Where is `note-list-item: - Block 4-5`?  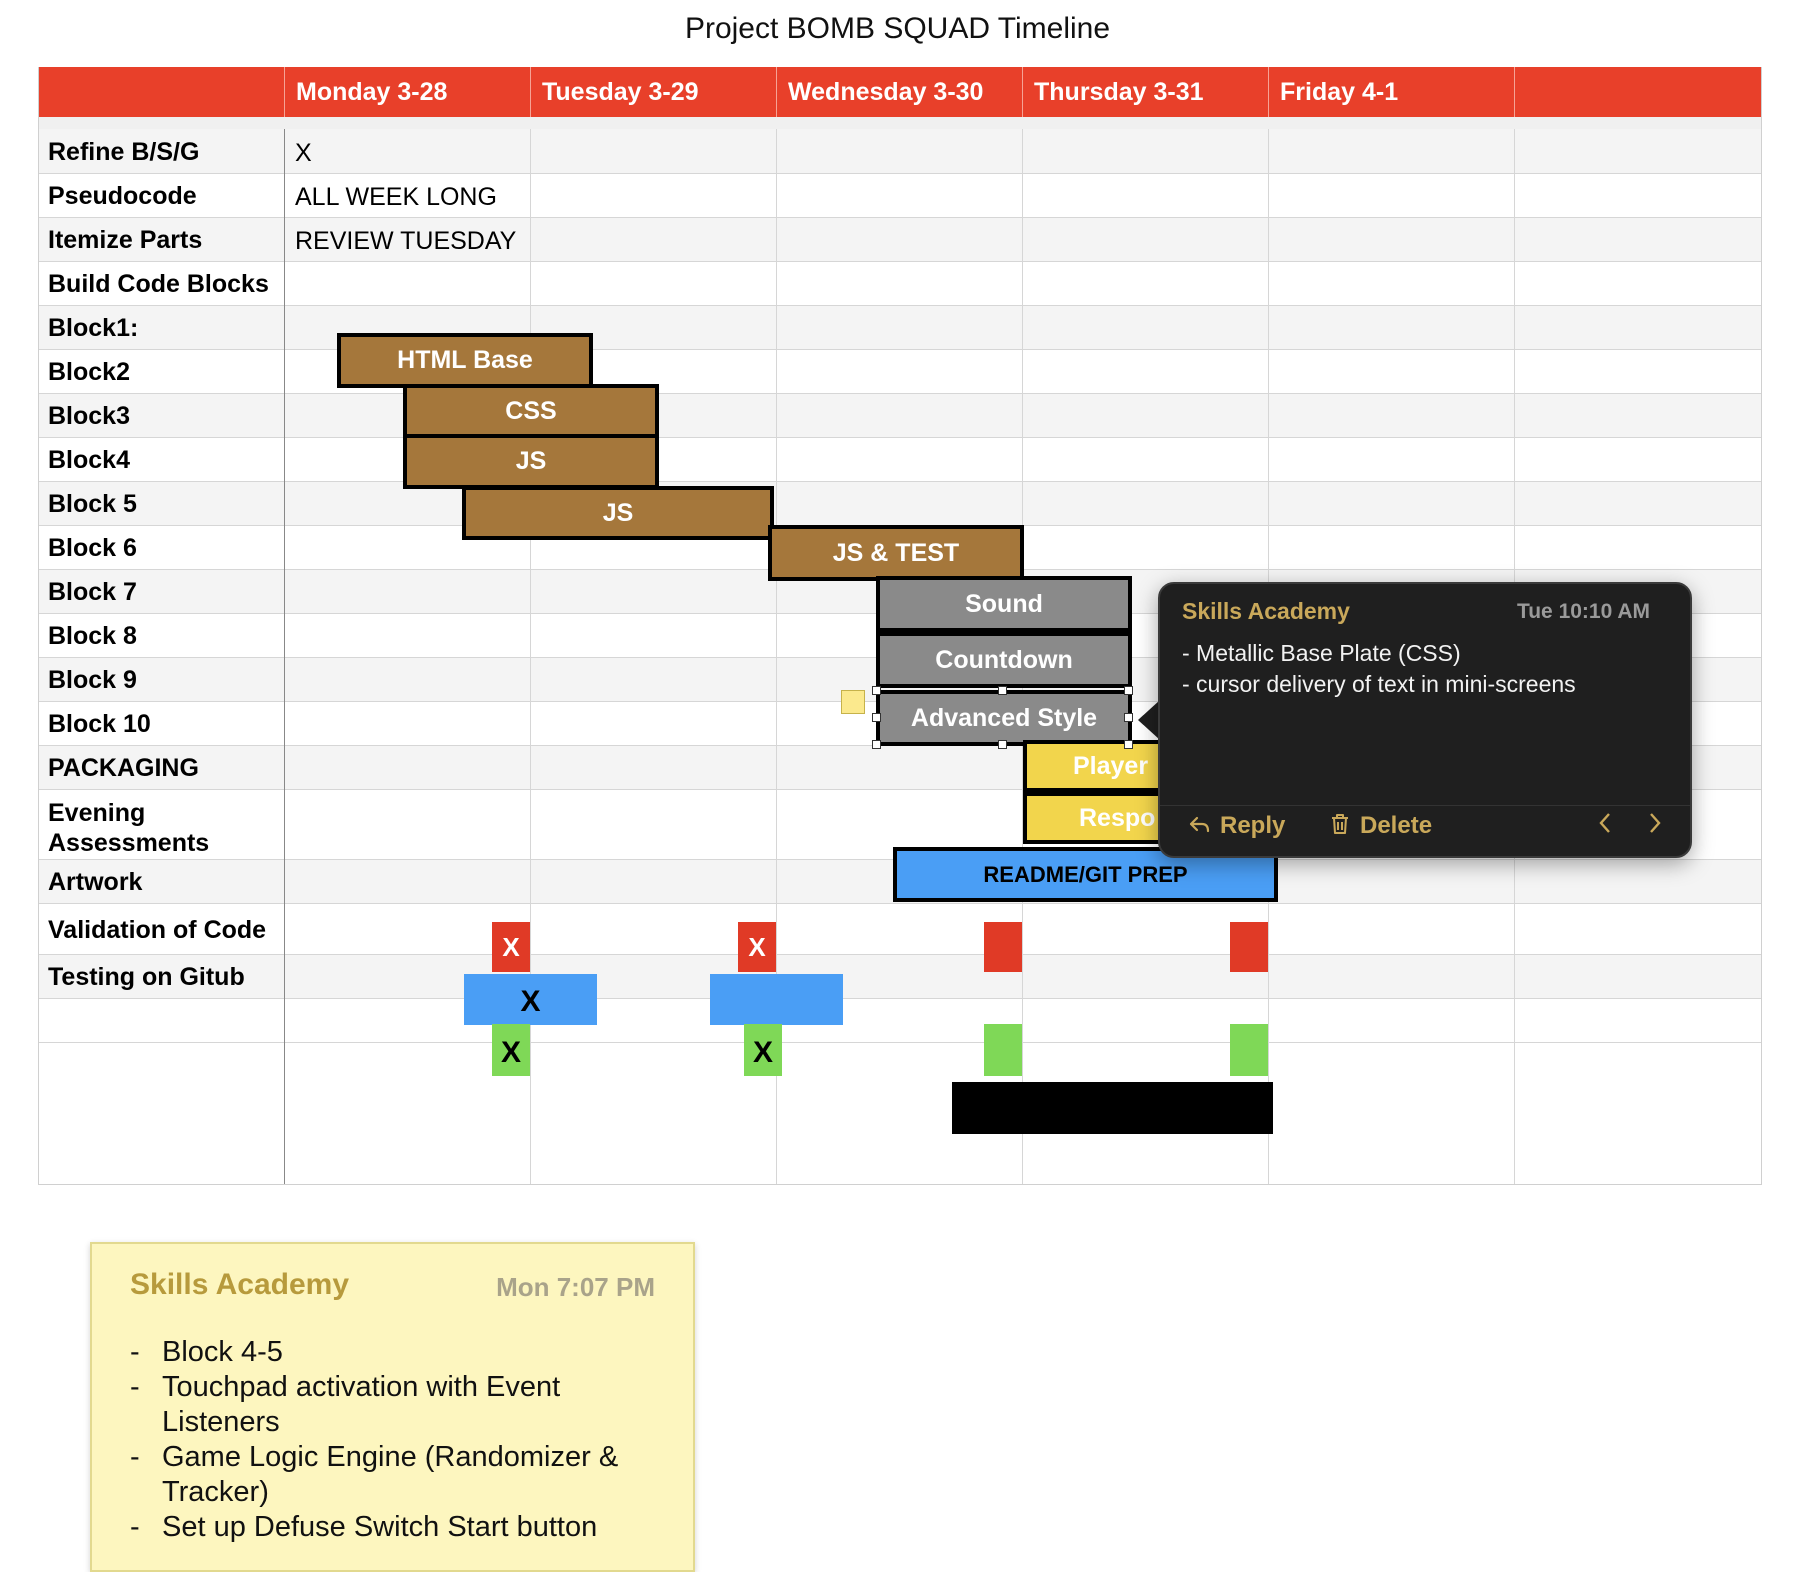
note-list-item: - Block 4-5 is located at coordinates (206, 1352).